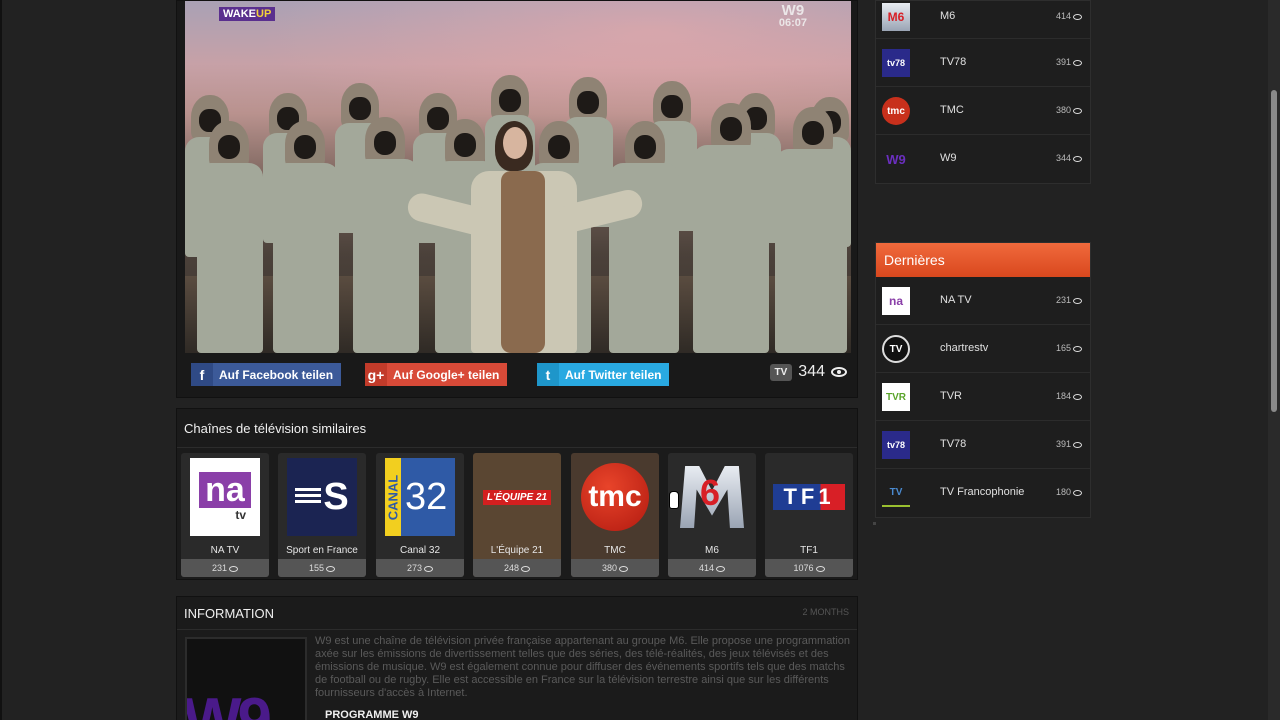  What do you see at coordinates (523, 262) in the screenshot?
I see `singer-top` at bounding box center [523, 262].